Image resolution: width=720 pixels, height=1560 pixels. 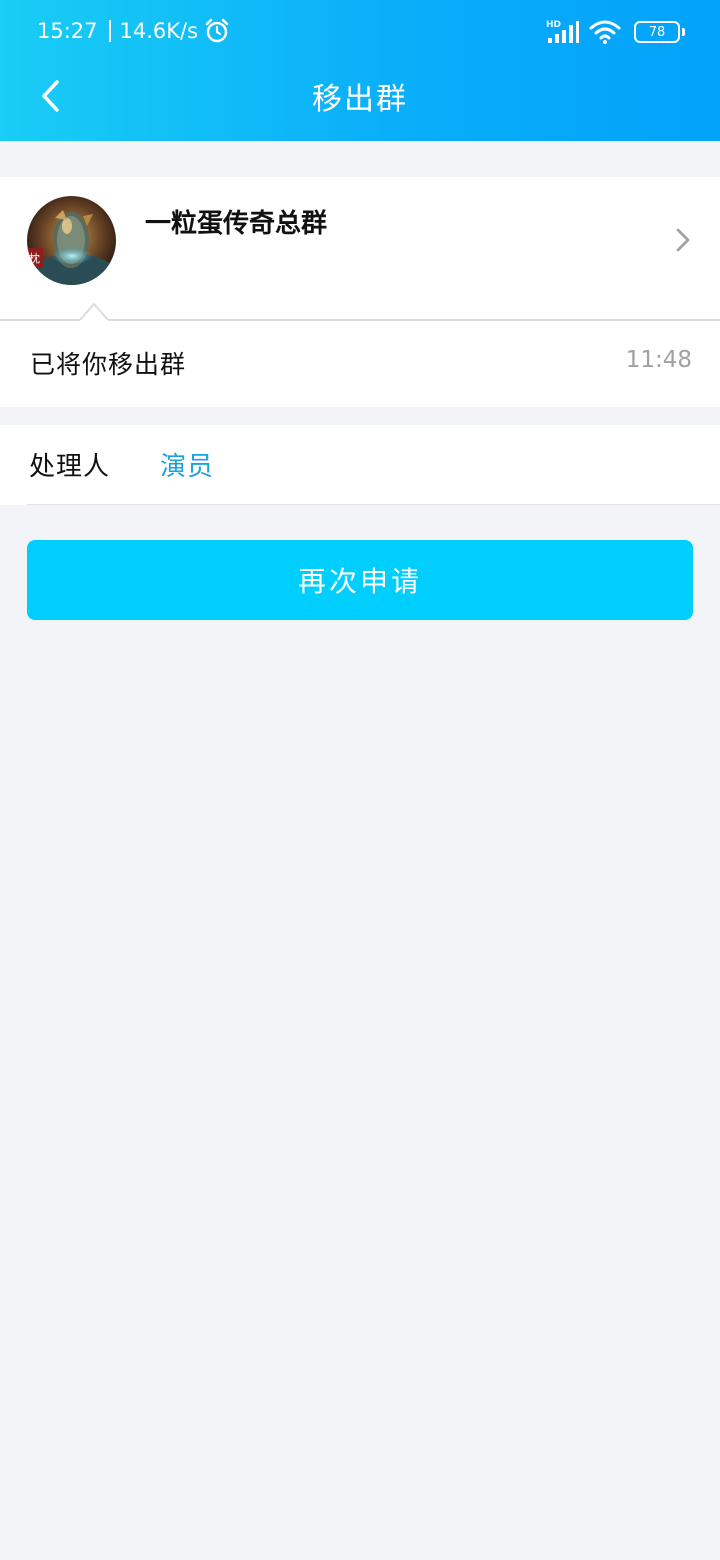 What do you see at coordinates (562, 31) in the screenshot?
I see `signal-icon: HD` at bounding box center [562, 31].